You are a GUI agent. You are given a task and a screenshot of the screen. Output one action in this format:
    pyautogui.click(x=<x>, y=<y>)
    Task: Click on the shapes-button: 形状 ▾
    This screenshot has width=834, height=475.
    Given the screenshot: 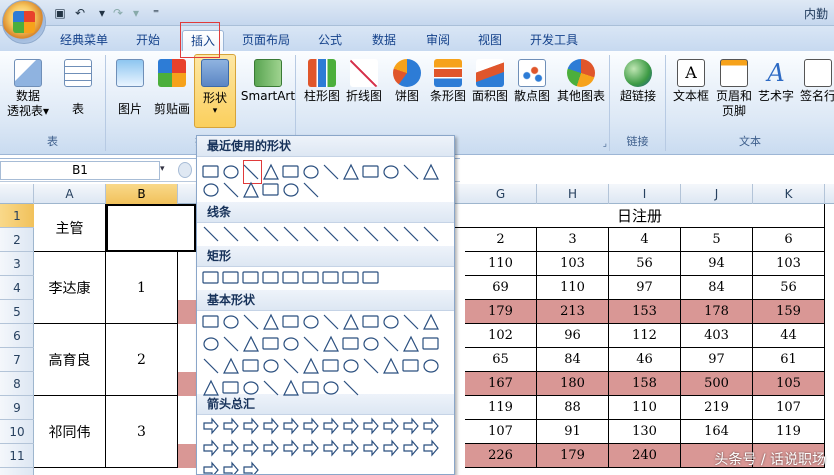 What is the action you would take?
    pyautogui.click(x=215, y=91)
    